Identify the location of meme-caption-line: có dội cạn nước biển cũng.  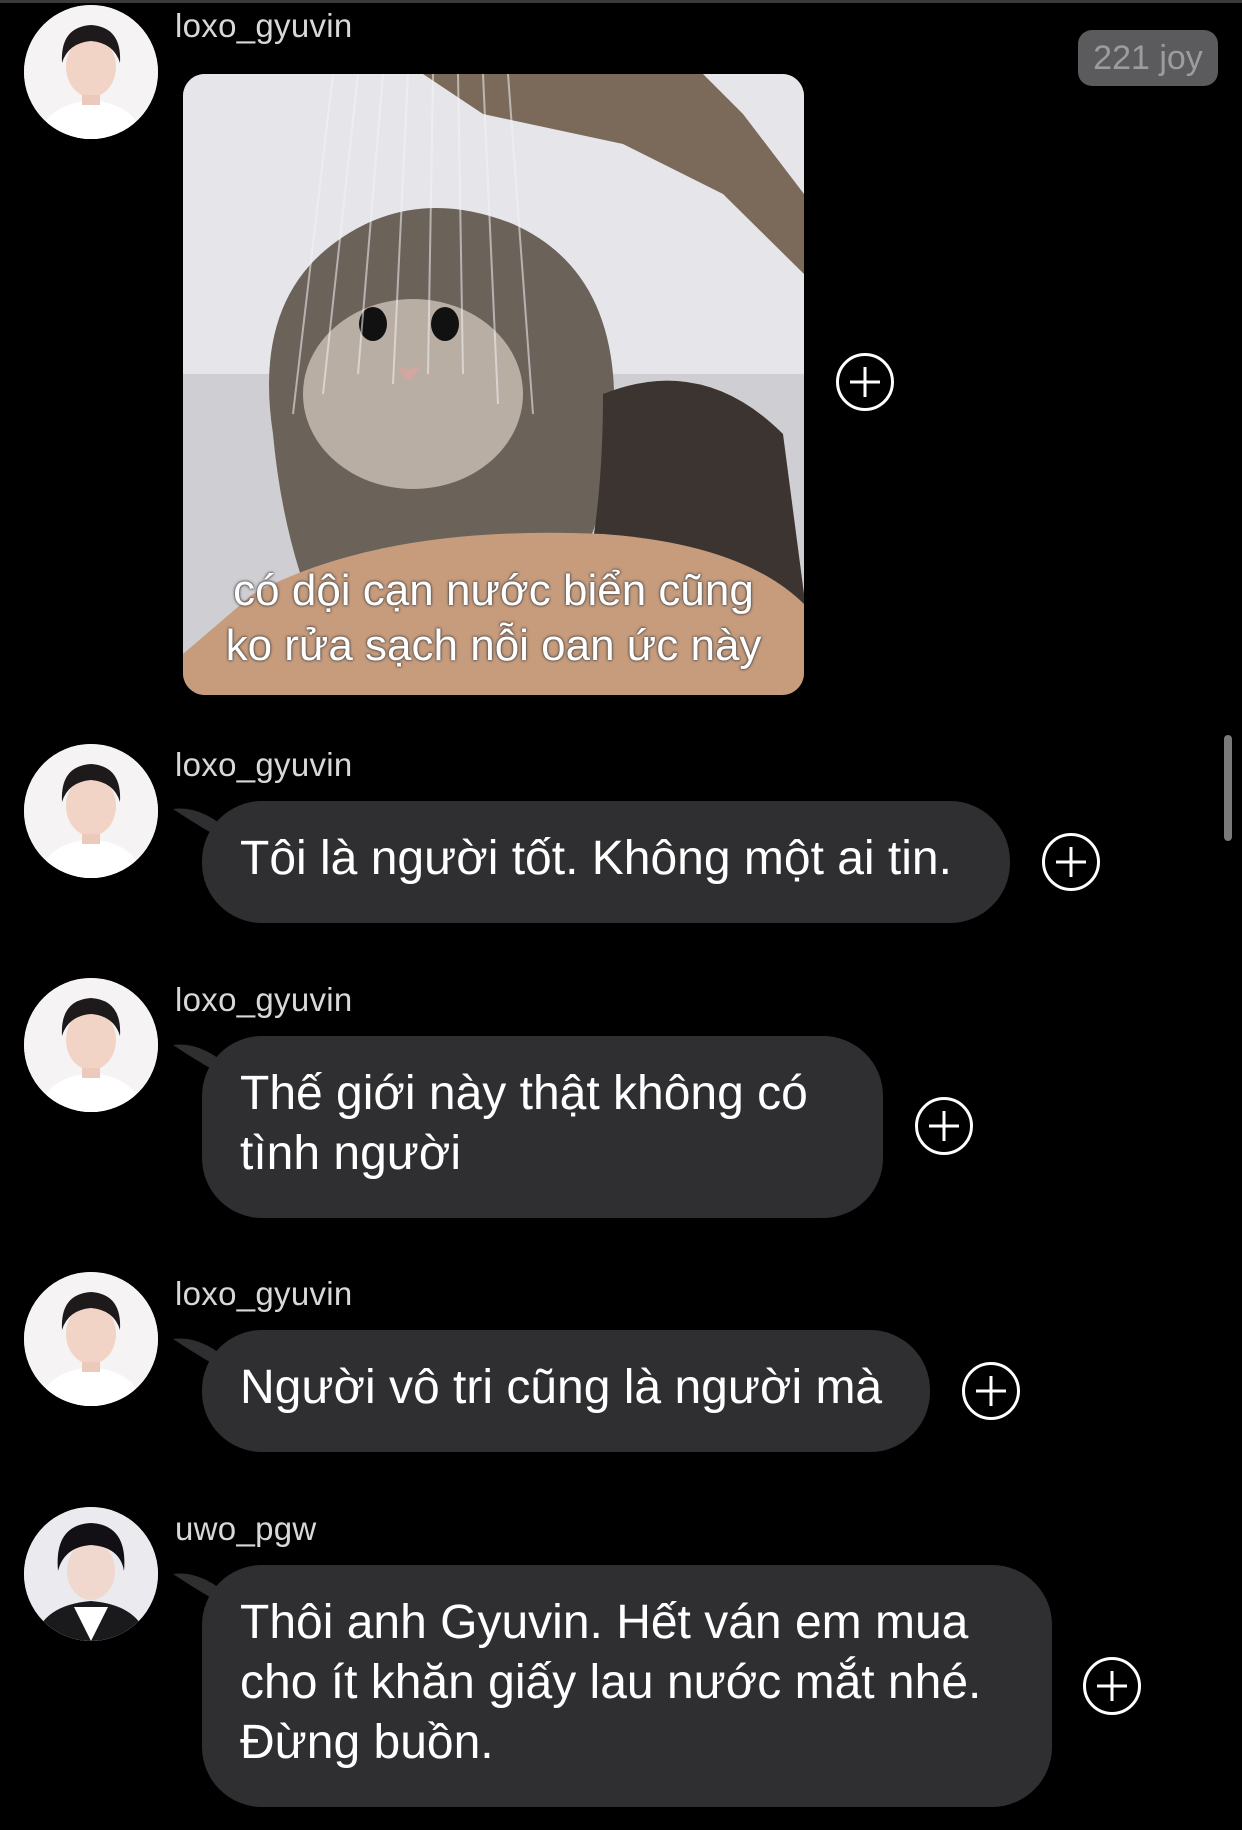
(493, 590).